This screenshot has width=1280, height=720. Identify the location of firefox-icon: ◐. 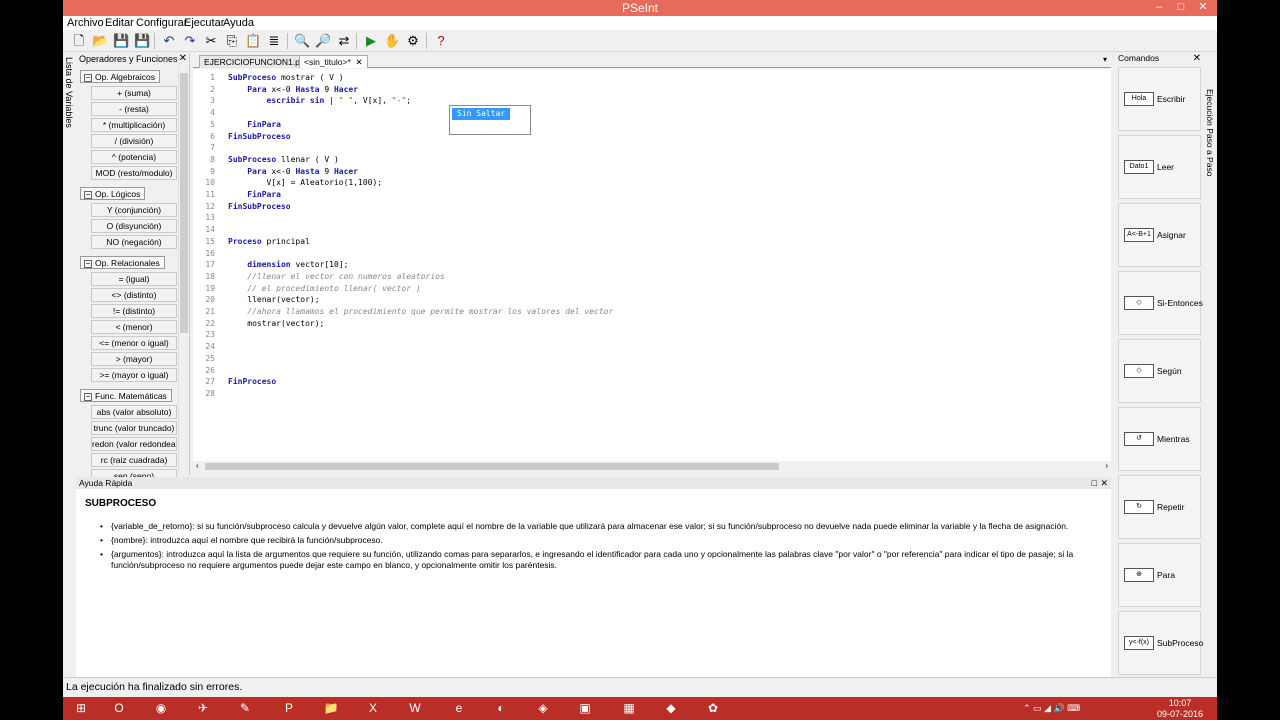
(501, 708).